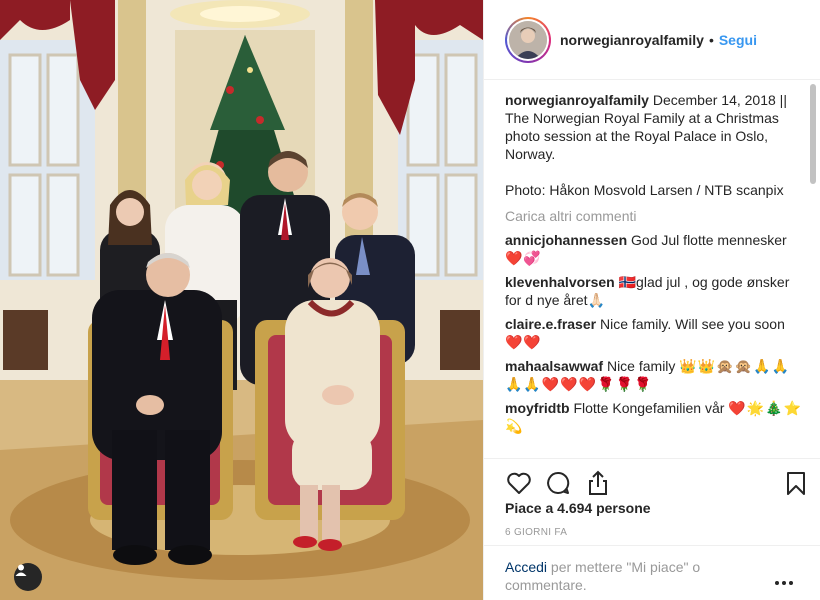 This screenshot has width=820, height=600. I want to click on more-dots-icon, so click(784, 583).